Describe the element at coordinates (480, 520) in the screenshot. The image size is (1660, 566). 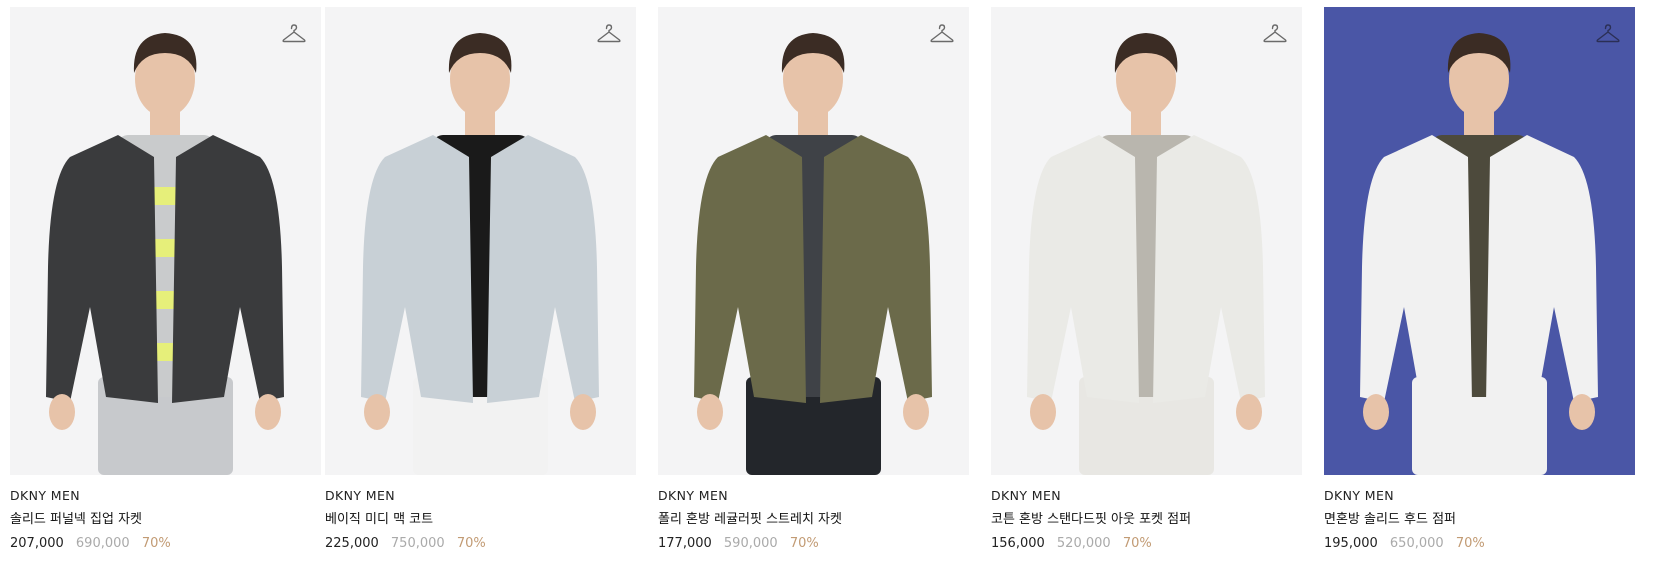
I see `product-name: 베이직 미디 맥 코트` at that location.